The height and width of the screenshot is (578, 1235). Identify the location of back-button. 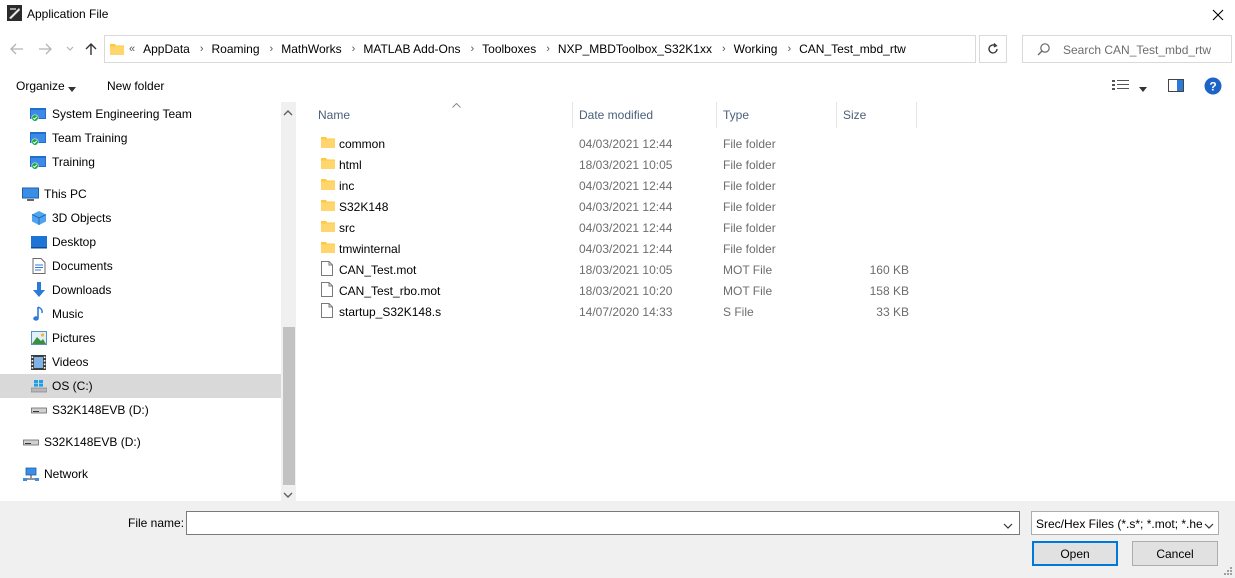
(17, 49).